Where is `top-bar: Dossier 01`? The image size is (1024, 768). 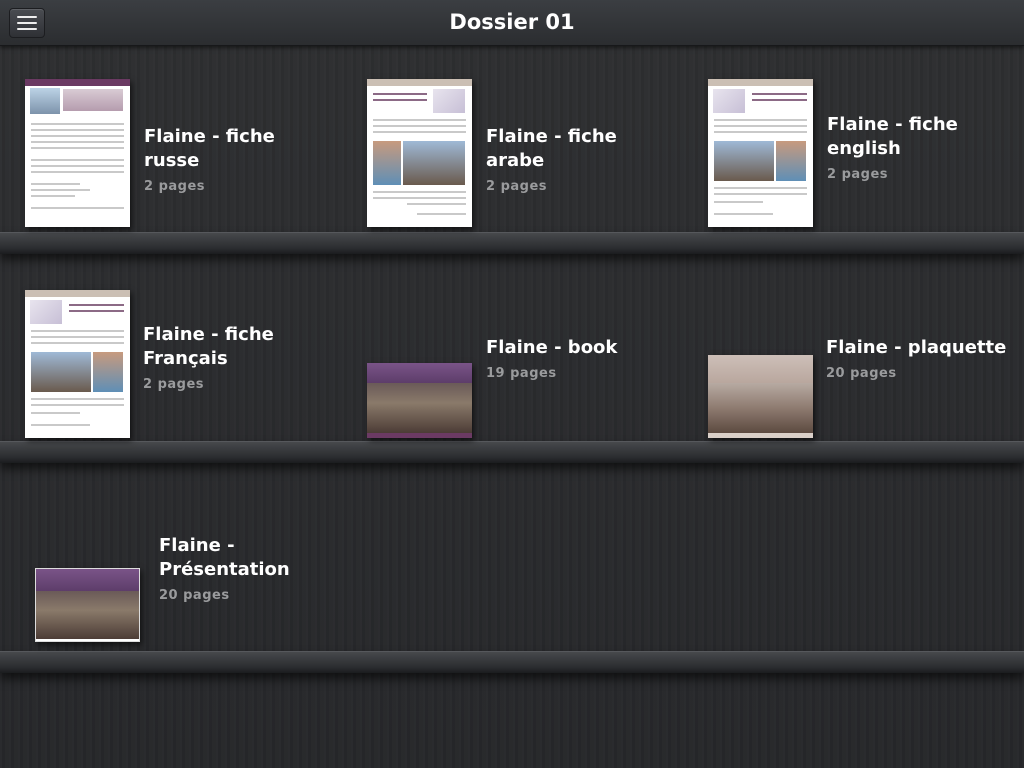 top-bar: Dossier 01 is located at coordinates (512, 23).